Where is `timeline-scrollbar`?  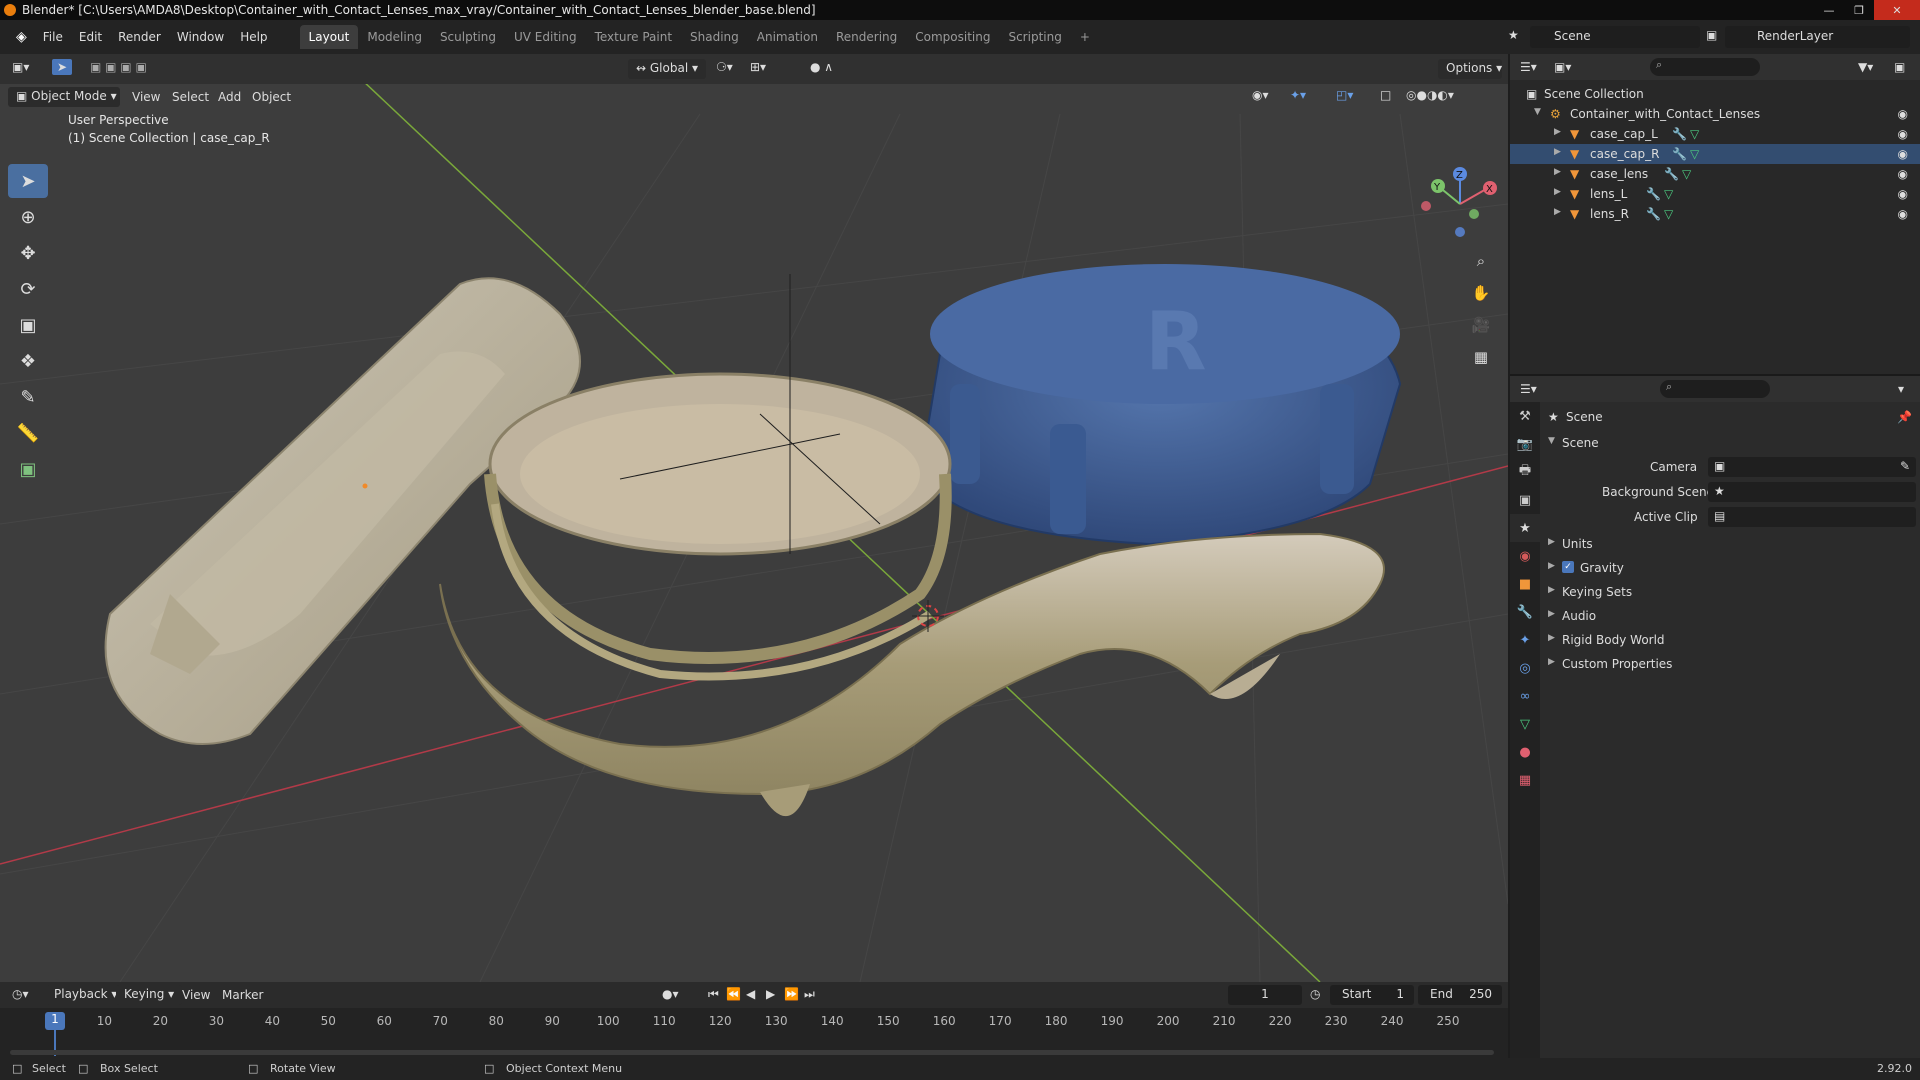 timeline-scrollbar is located at coordinates (752, 1052).